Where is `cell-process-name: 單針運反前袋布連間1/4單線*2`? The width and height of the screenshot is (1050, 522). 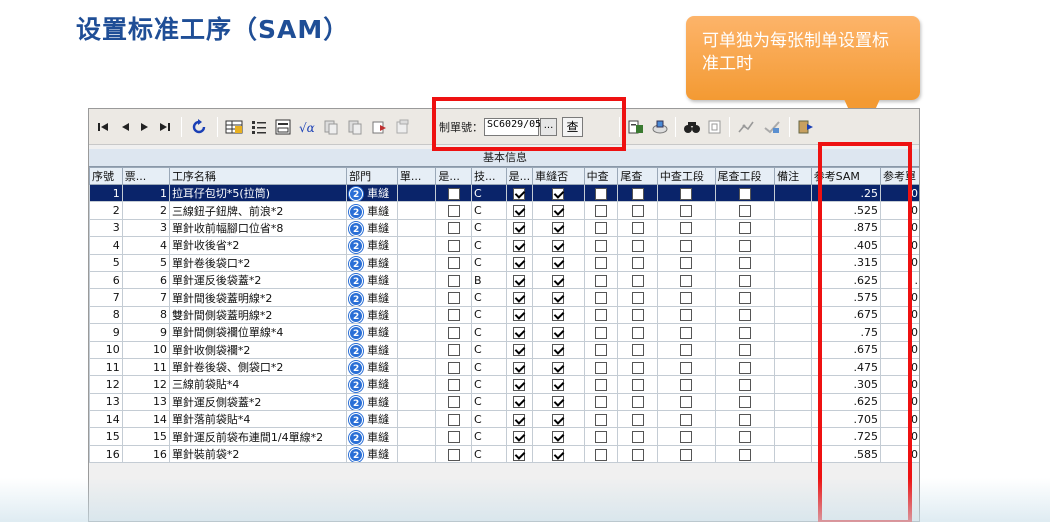 cell-process-name: 單針運反前袋布連間1/4單線*2 is located at coordinates (258, 436).